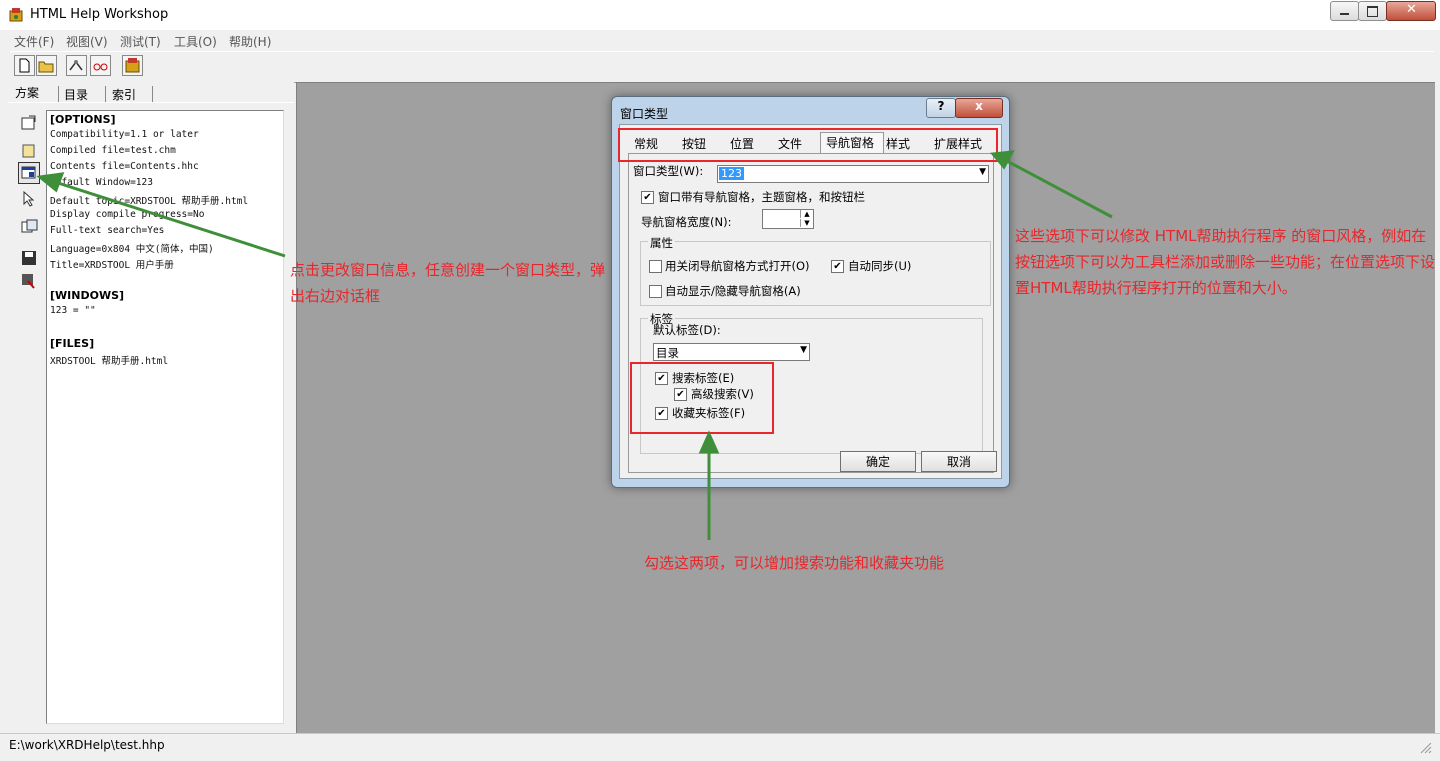 The height and width of the screenshot is (761, 1440). What do you see at coordinates (1058, 188) in the screenshot?
I see `arrow-to-tabs` at bounding box center [1058, 188].